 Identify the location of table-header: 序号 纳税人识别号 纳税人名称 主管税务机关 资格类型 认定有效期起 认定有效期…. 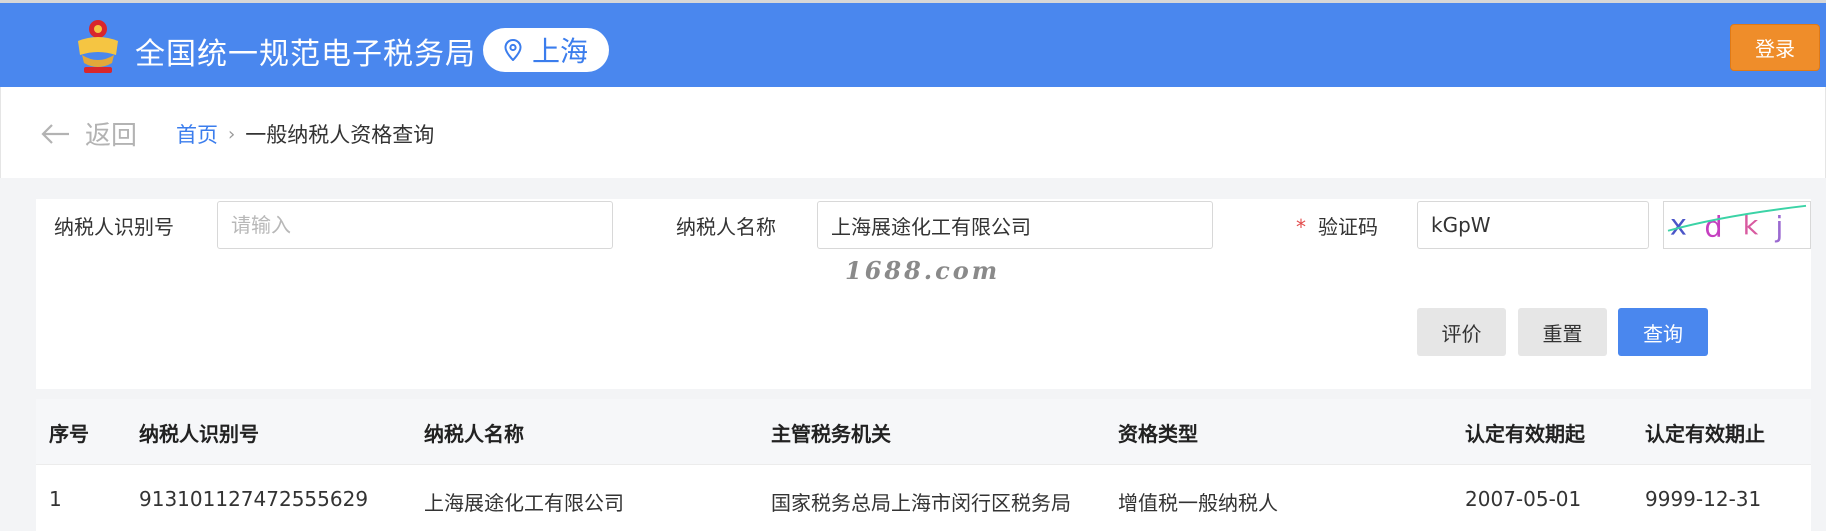
(923, 431).